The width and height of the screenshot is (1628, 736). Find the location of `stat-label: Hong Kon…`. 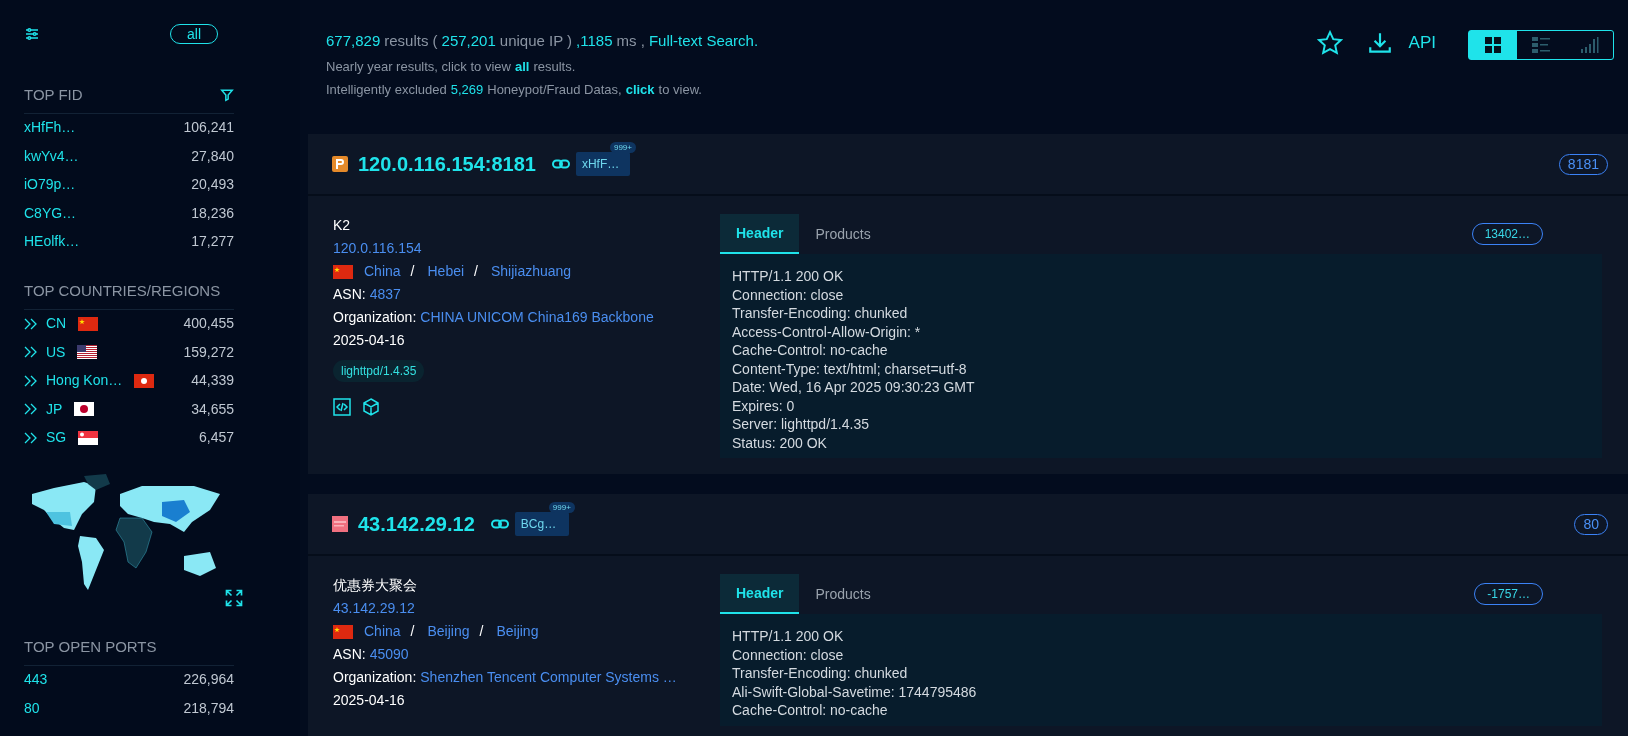

stat-label: Hong Kon… is located at coordinates (84, 381).